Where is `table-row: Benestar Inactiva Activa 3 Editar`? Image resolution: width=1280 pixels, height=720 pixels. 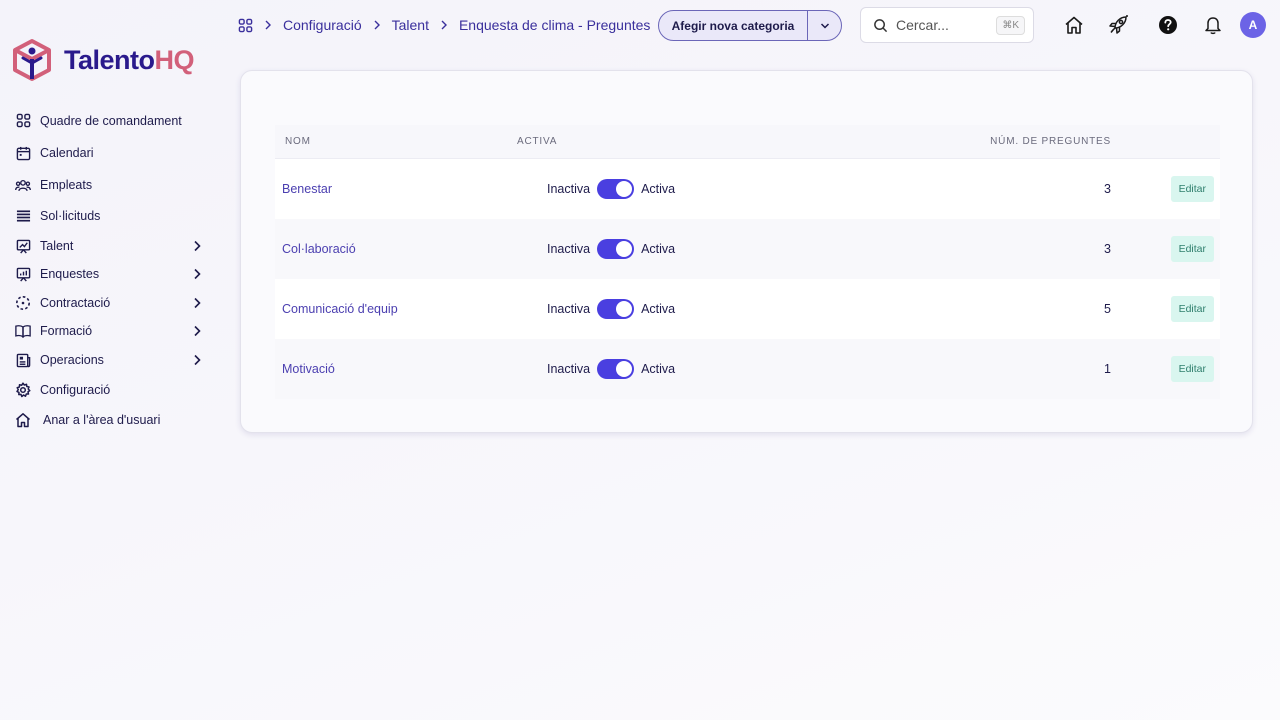 table-row: Benestar Inactiva Activa 3 Editar is located at coordinates (747, 189).